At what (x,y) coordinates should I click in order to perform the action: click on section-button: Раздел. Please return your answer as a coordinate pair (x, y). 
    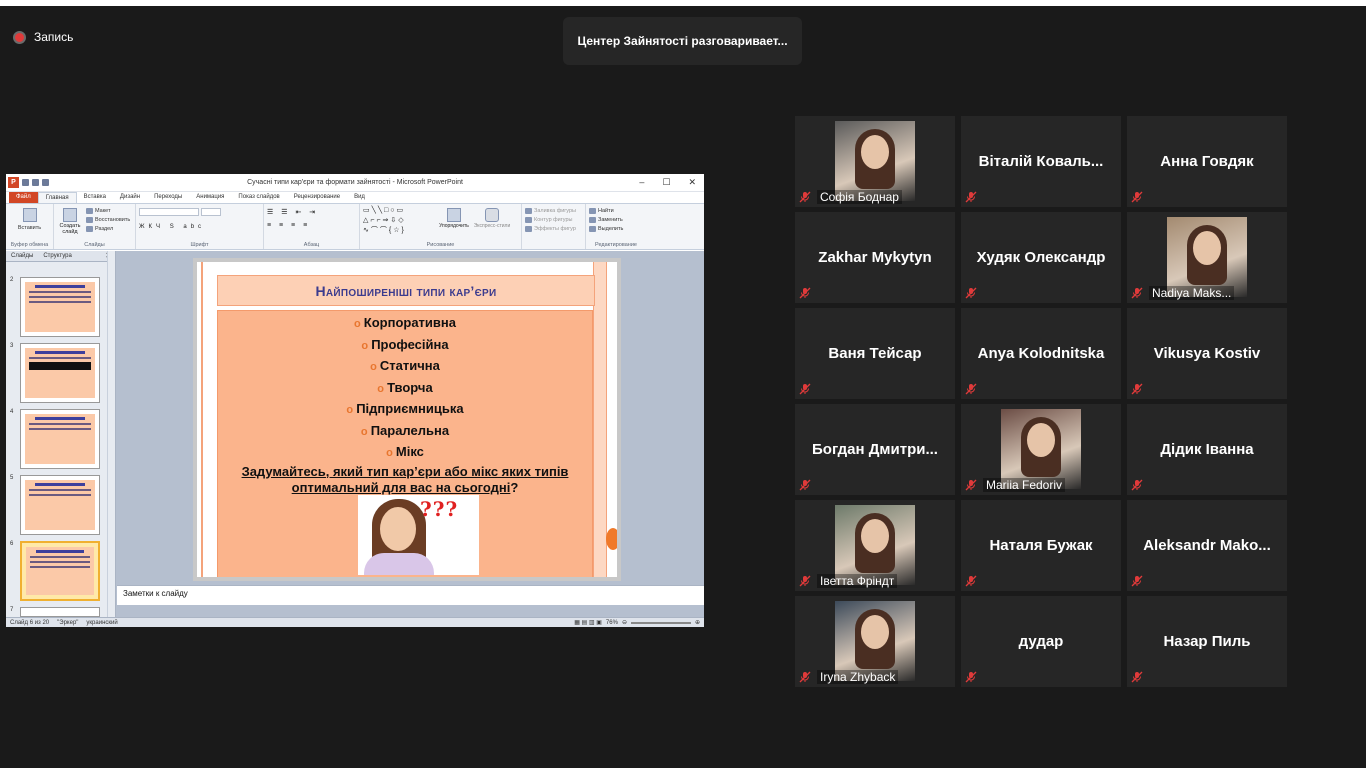
    Looking at the image, I should click on (108, 228).